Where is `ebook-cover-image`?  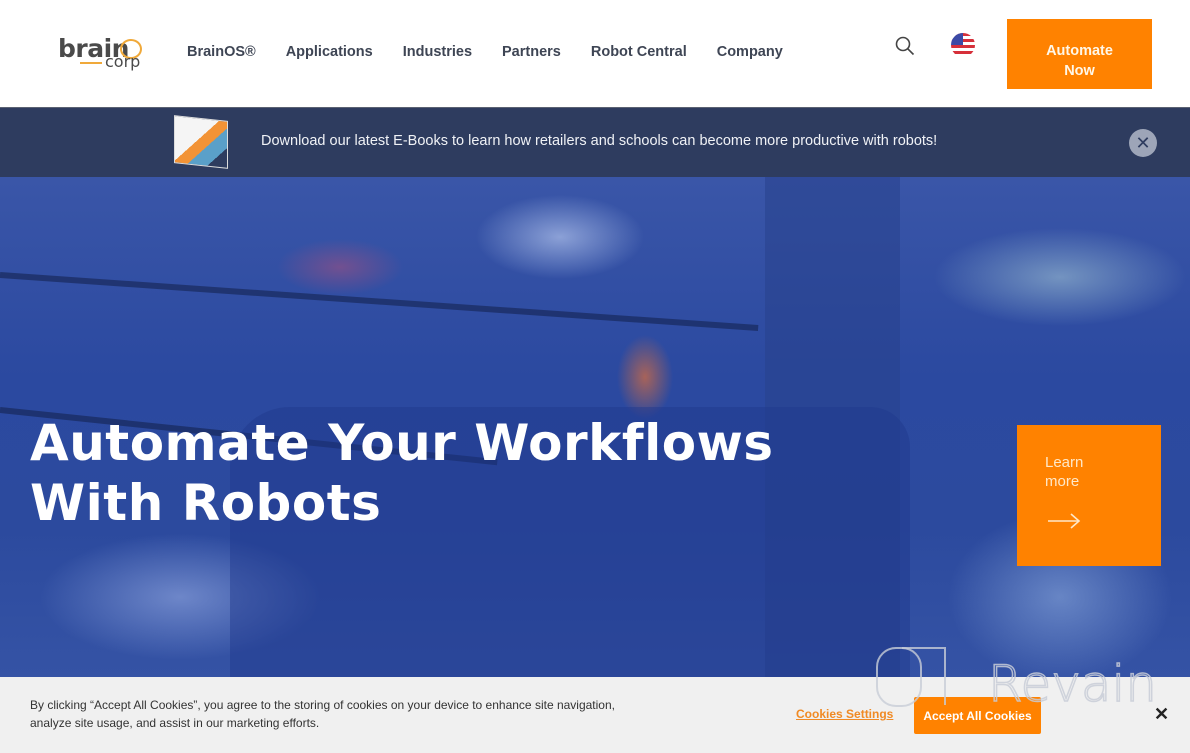
ebook-cover-image is located at coordinates (201, 142).